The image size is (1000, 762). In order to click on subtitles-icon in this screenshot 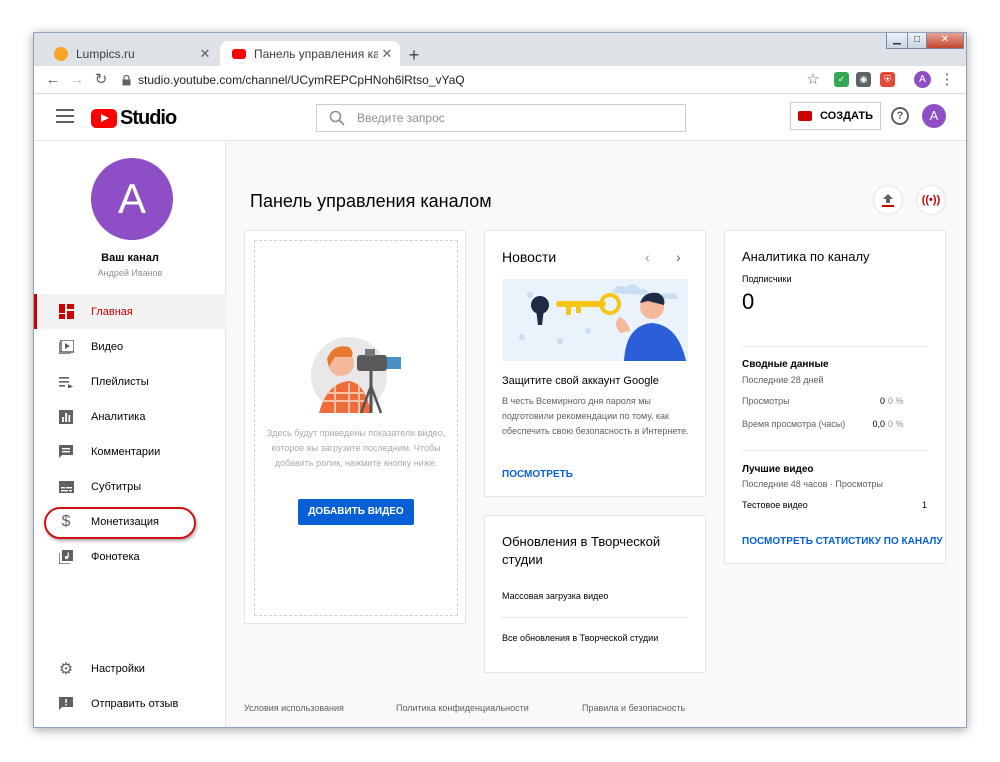, I will do `click(66, 487)`.